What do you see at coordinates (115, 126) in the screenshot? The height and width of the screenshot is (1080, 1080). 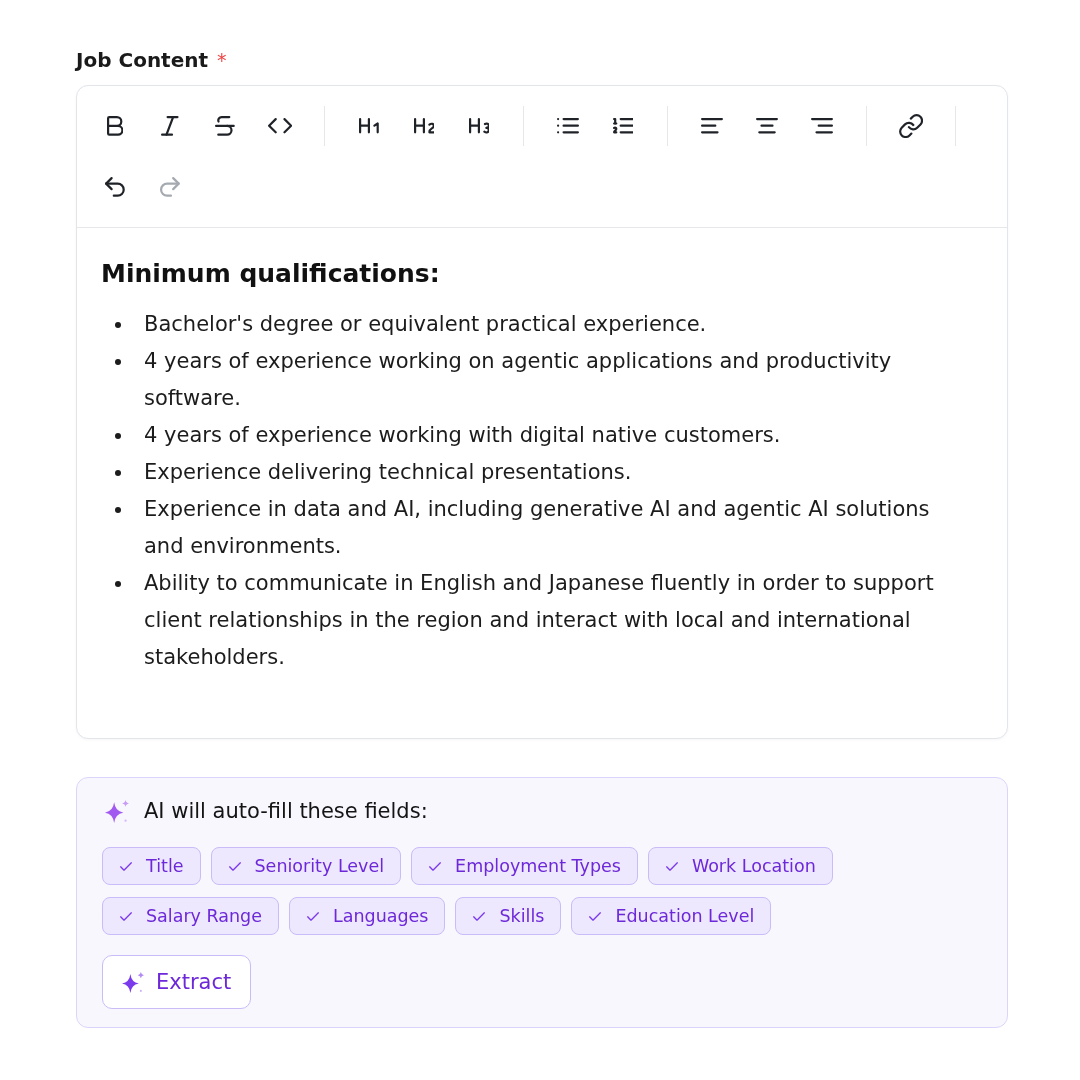 I see `bold-icon` at bounding box center [115, 126].